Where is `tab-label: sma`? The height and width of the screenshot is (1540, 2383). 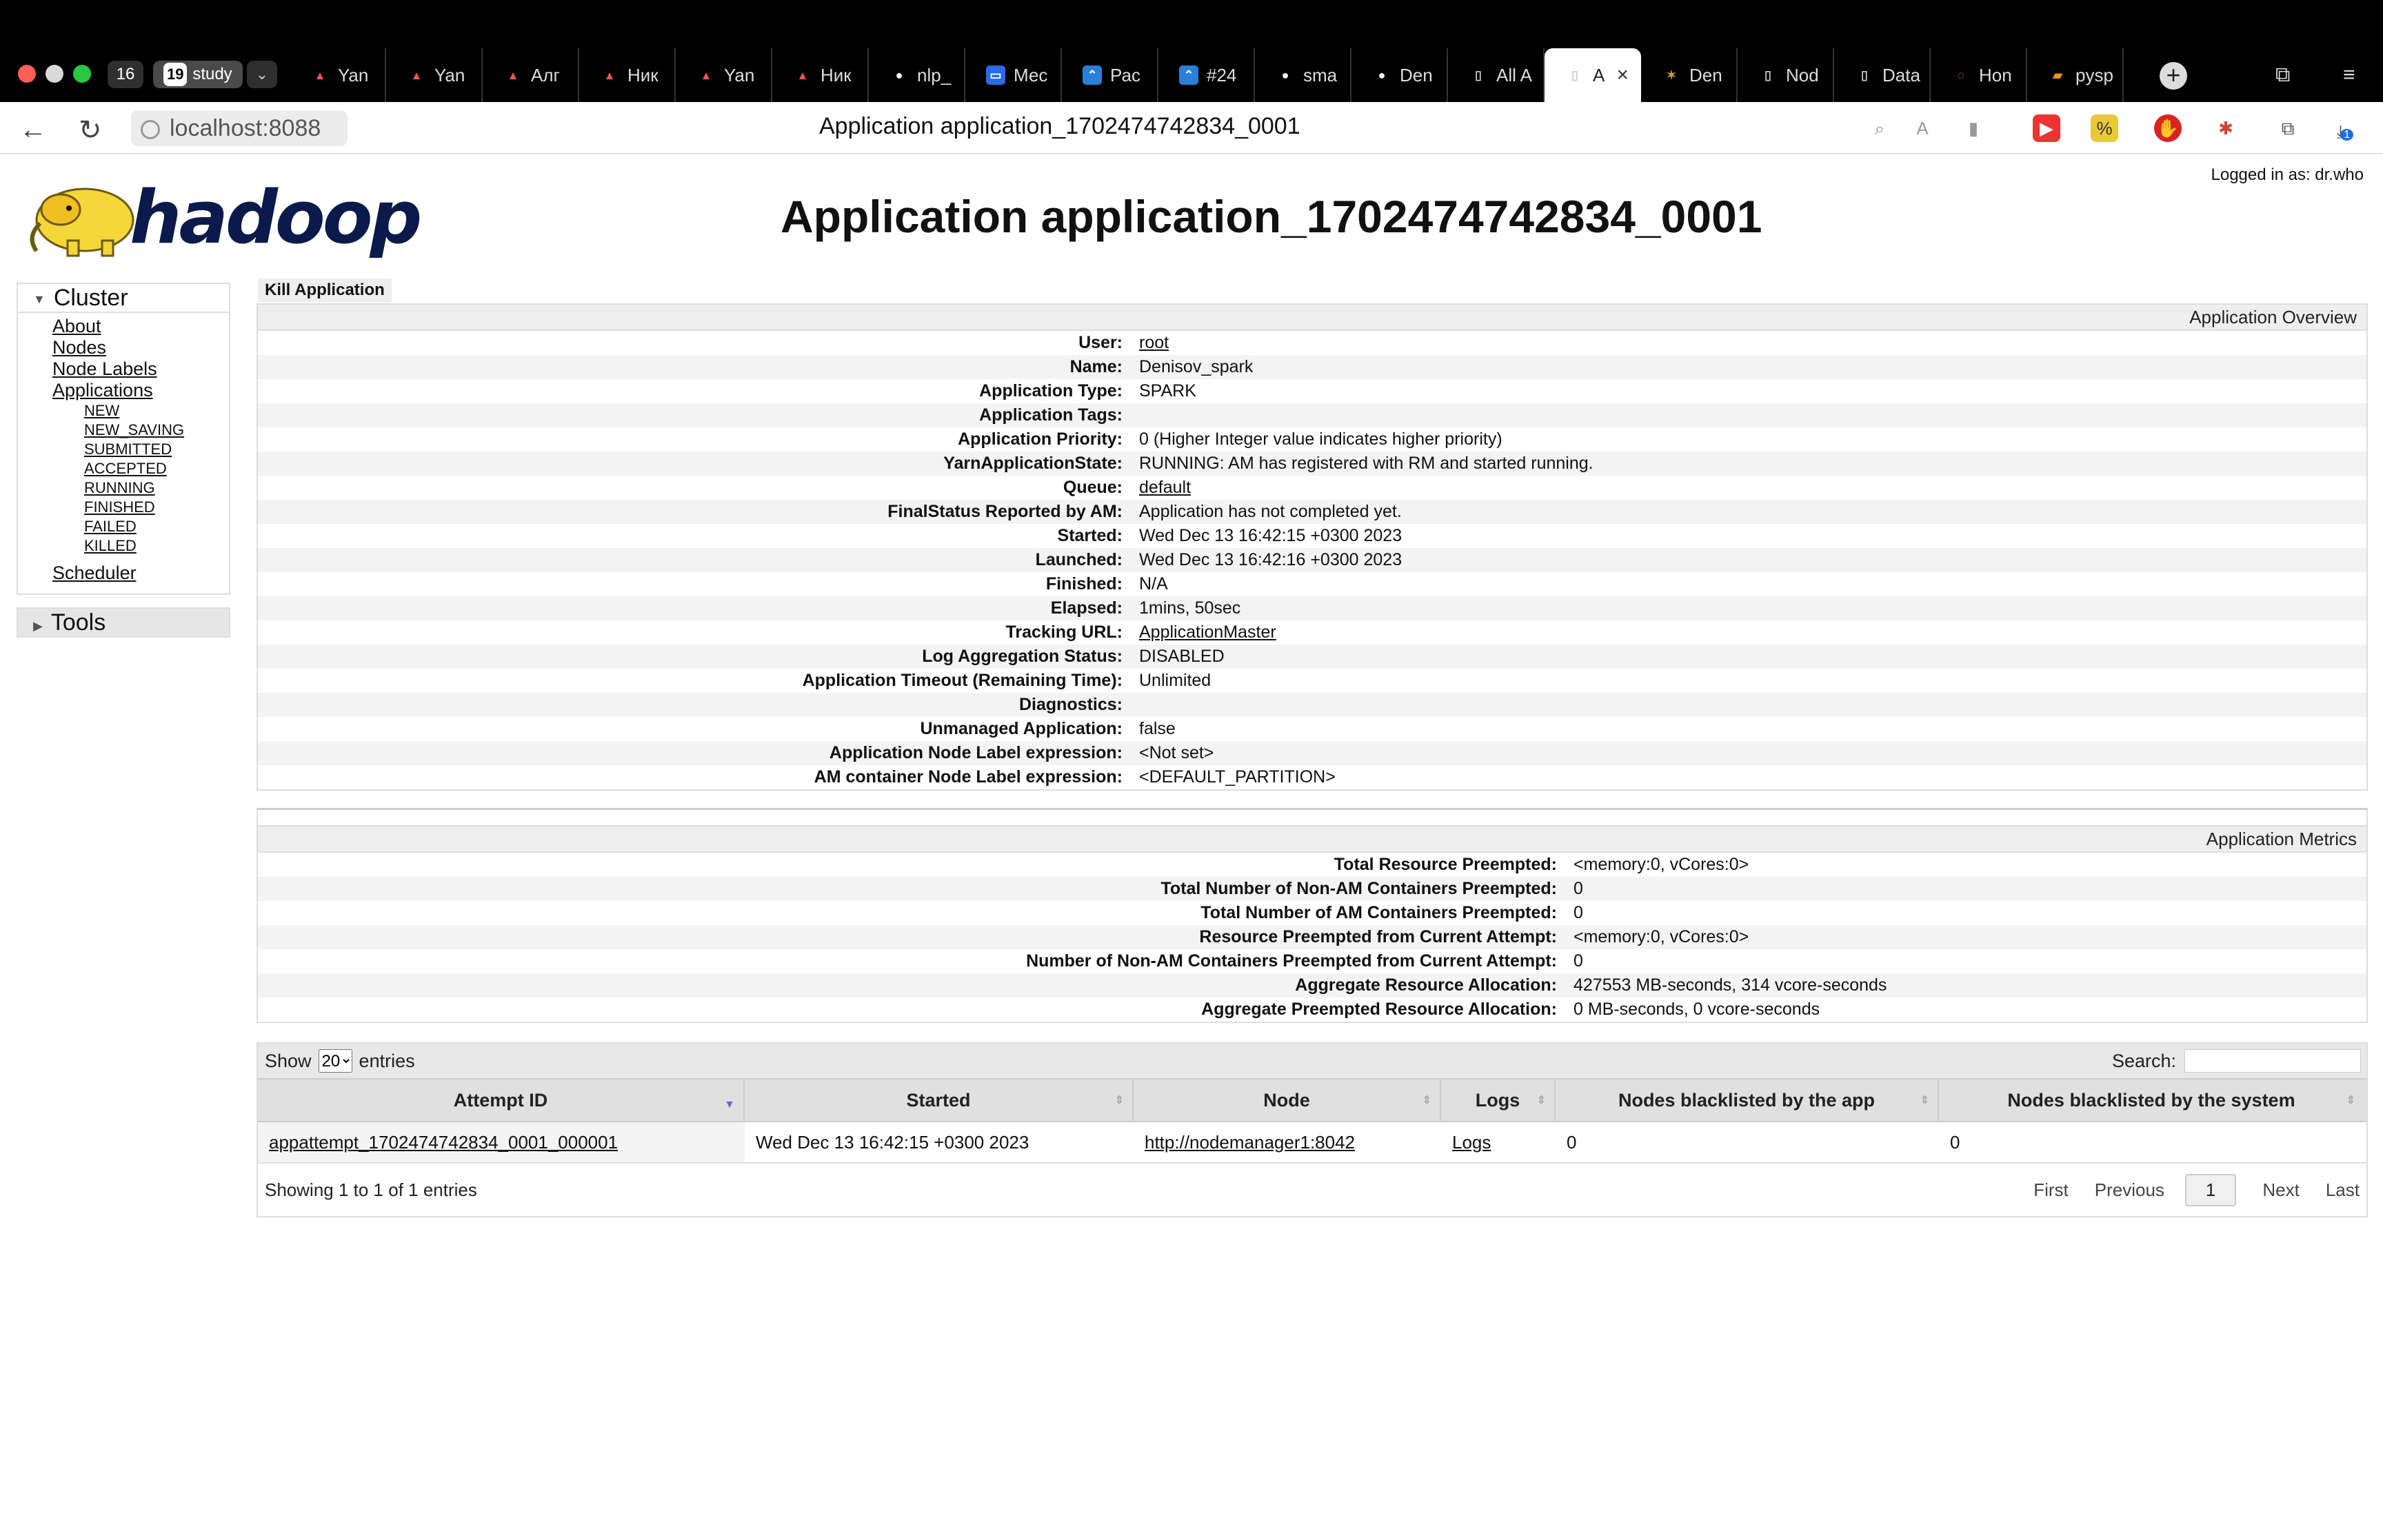
tab-label: sma is located at coordinates (1320, 75).